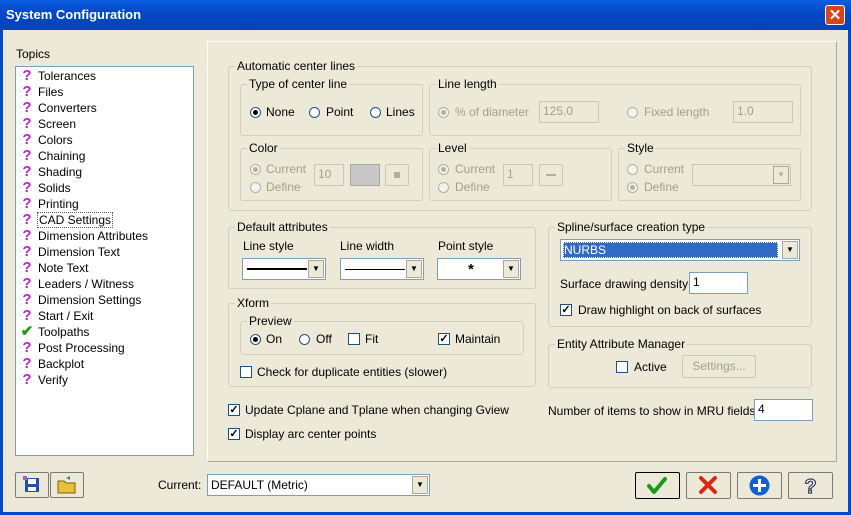 The height and width of the screenshot is (515, 851). What do you see at coordinates (234, 434) in the screenshot?
I see `display-arc-center-checkbox: ✓` at bounding box center [234, 434].